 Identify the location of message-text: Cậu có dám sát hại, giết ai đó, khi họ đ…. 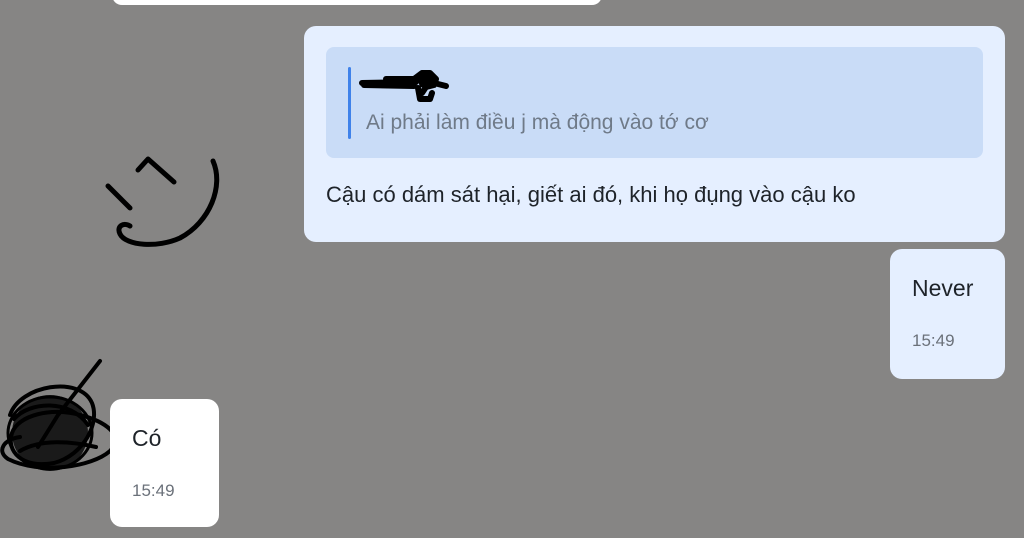
(591, 194).